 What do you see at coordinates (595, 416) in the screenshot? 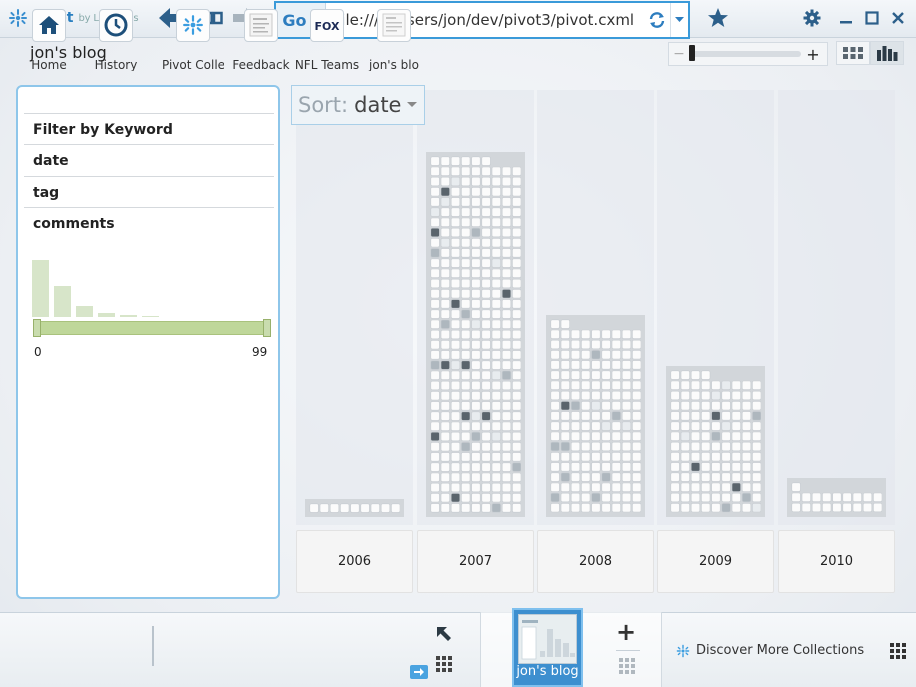
I see `item-stack` at bounding box center [595, 416].